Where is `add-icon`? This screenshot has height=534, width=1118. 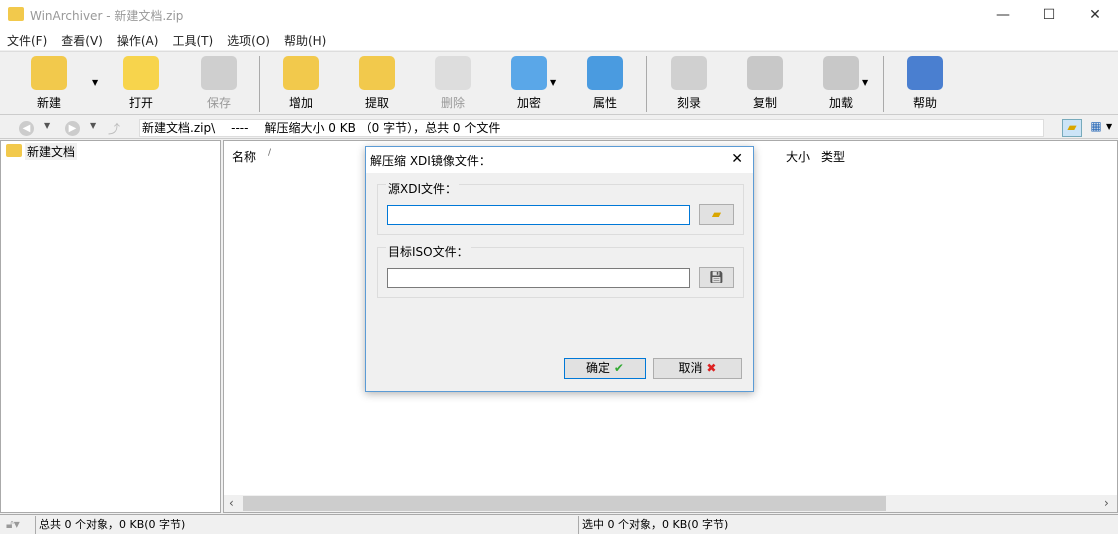 add-icon is located at coordinates (301, 73).